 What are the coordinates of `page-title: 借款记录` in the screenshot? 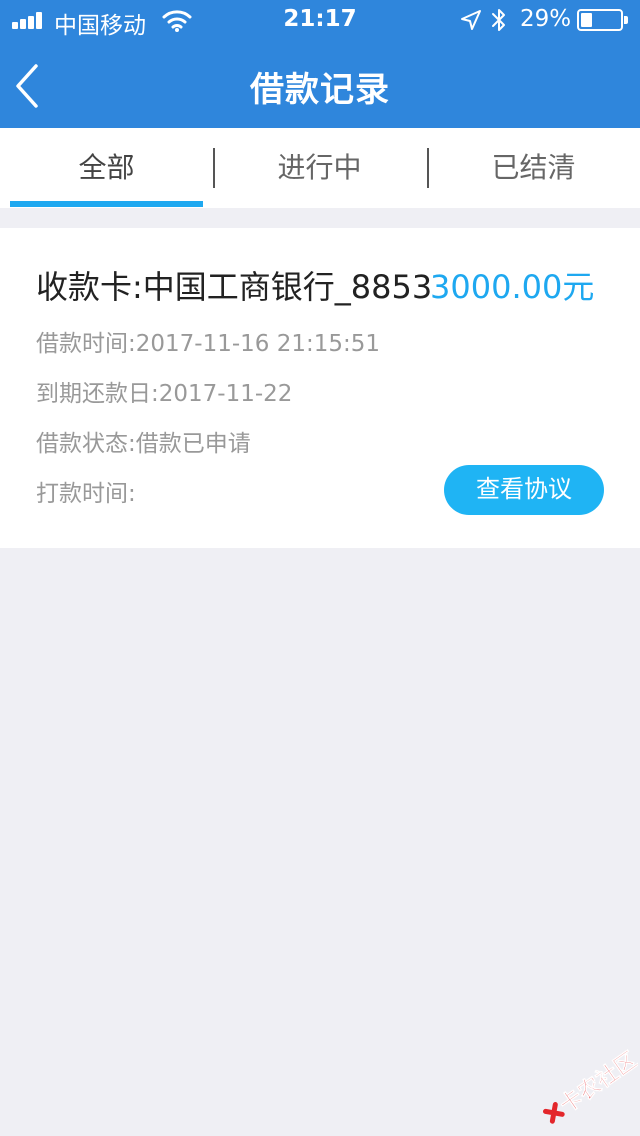 It's located at (320, 90).